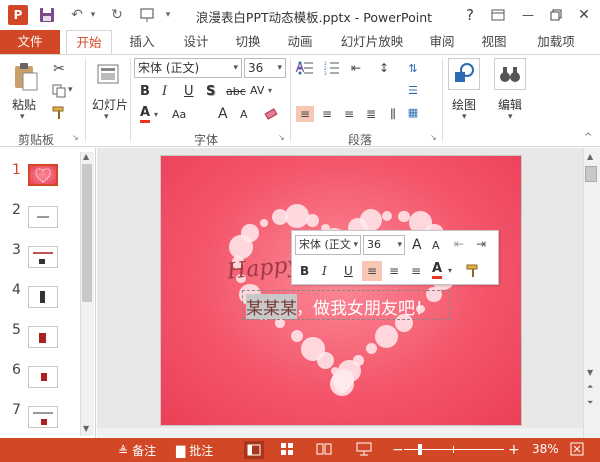 This screenshot has height=462, width=600. Describe the element at coordinates (305, 114) in the screenshot. I see `align-left-icon: ≡` at that location.